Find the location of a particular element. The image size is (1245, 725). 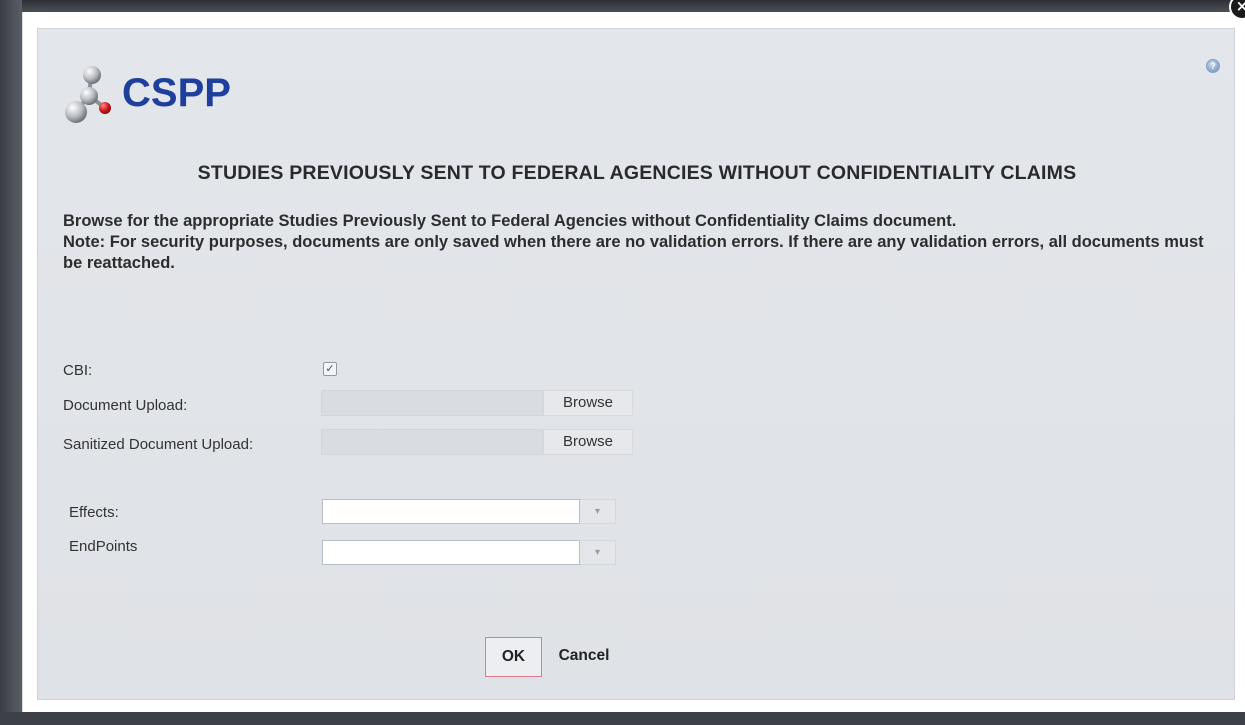

app-background-bottom is located at coordinates (622, 718).